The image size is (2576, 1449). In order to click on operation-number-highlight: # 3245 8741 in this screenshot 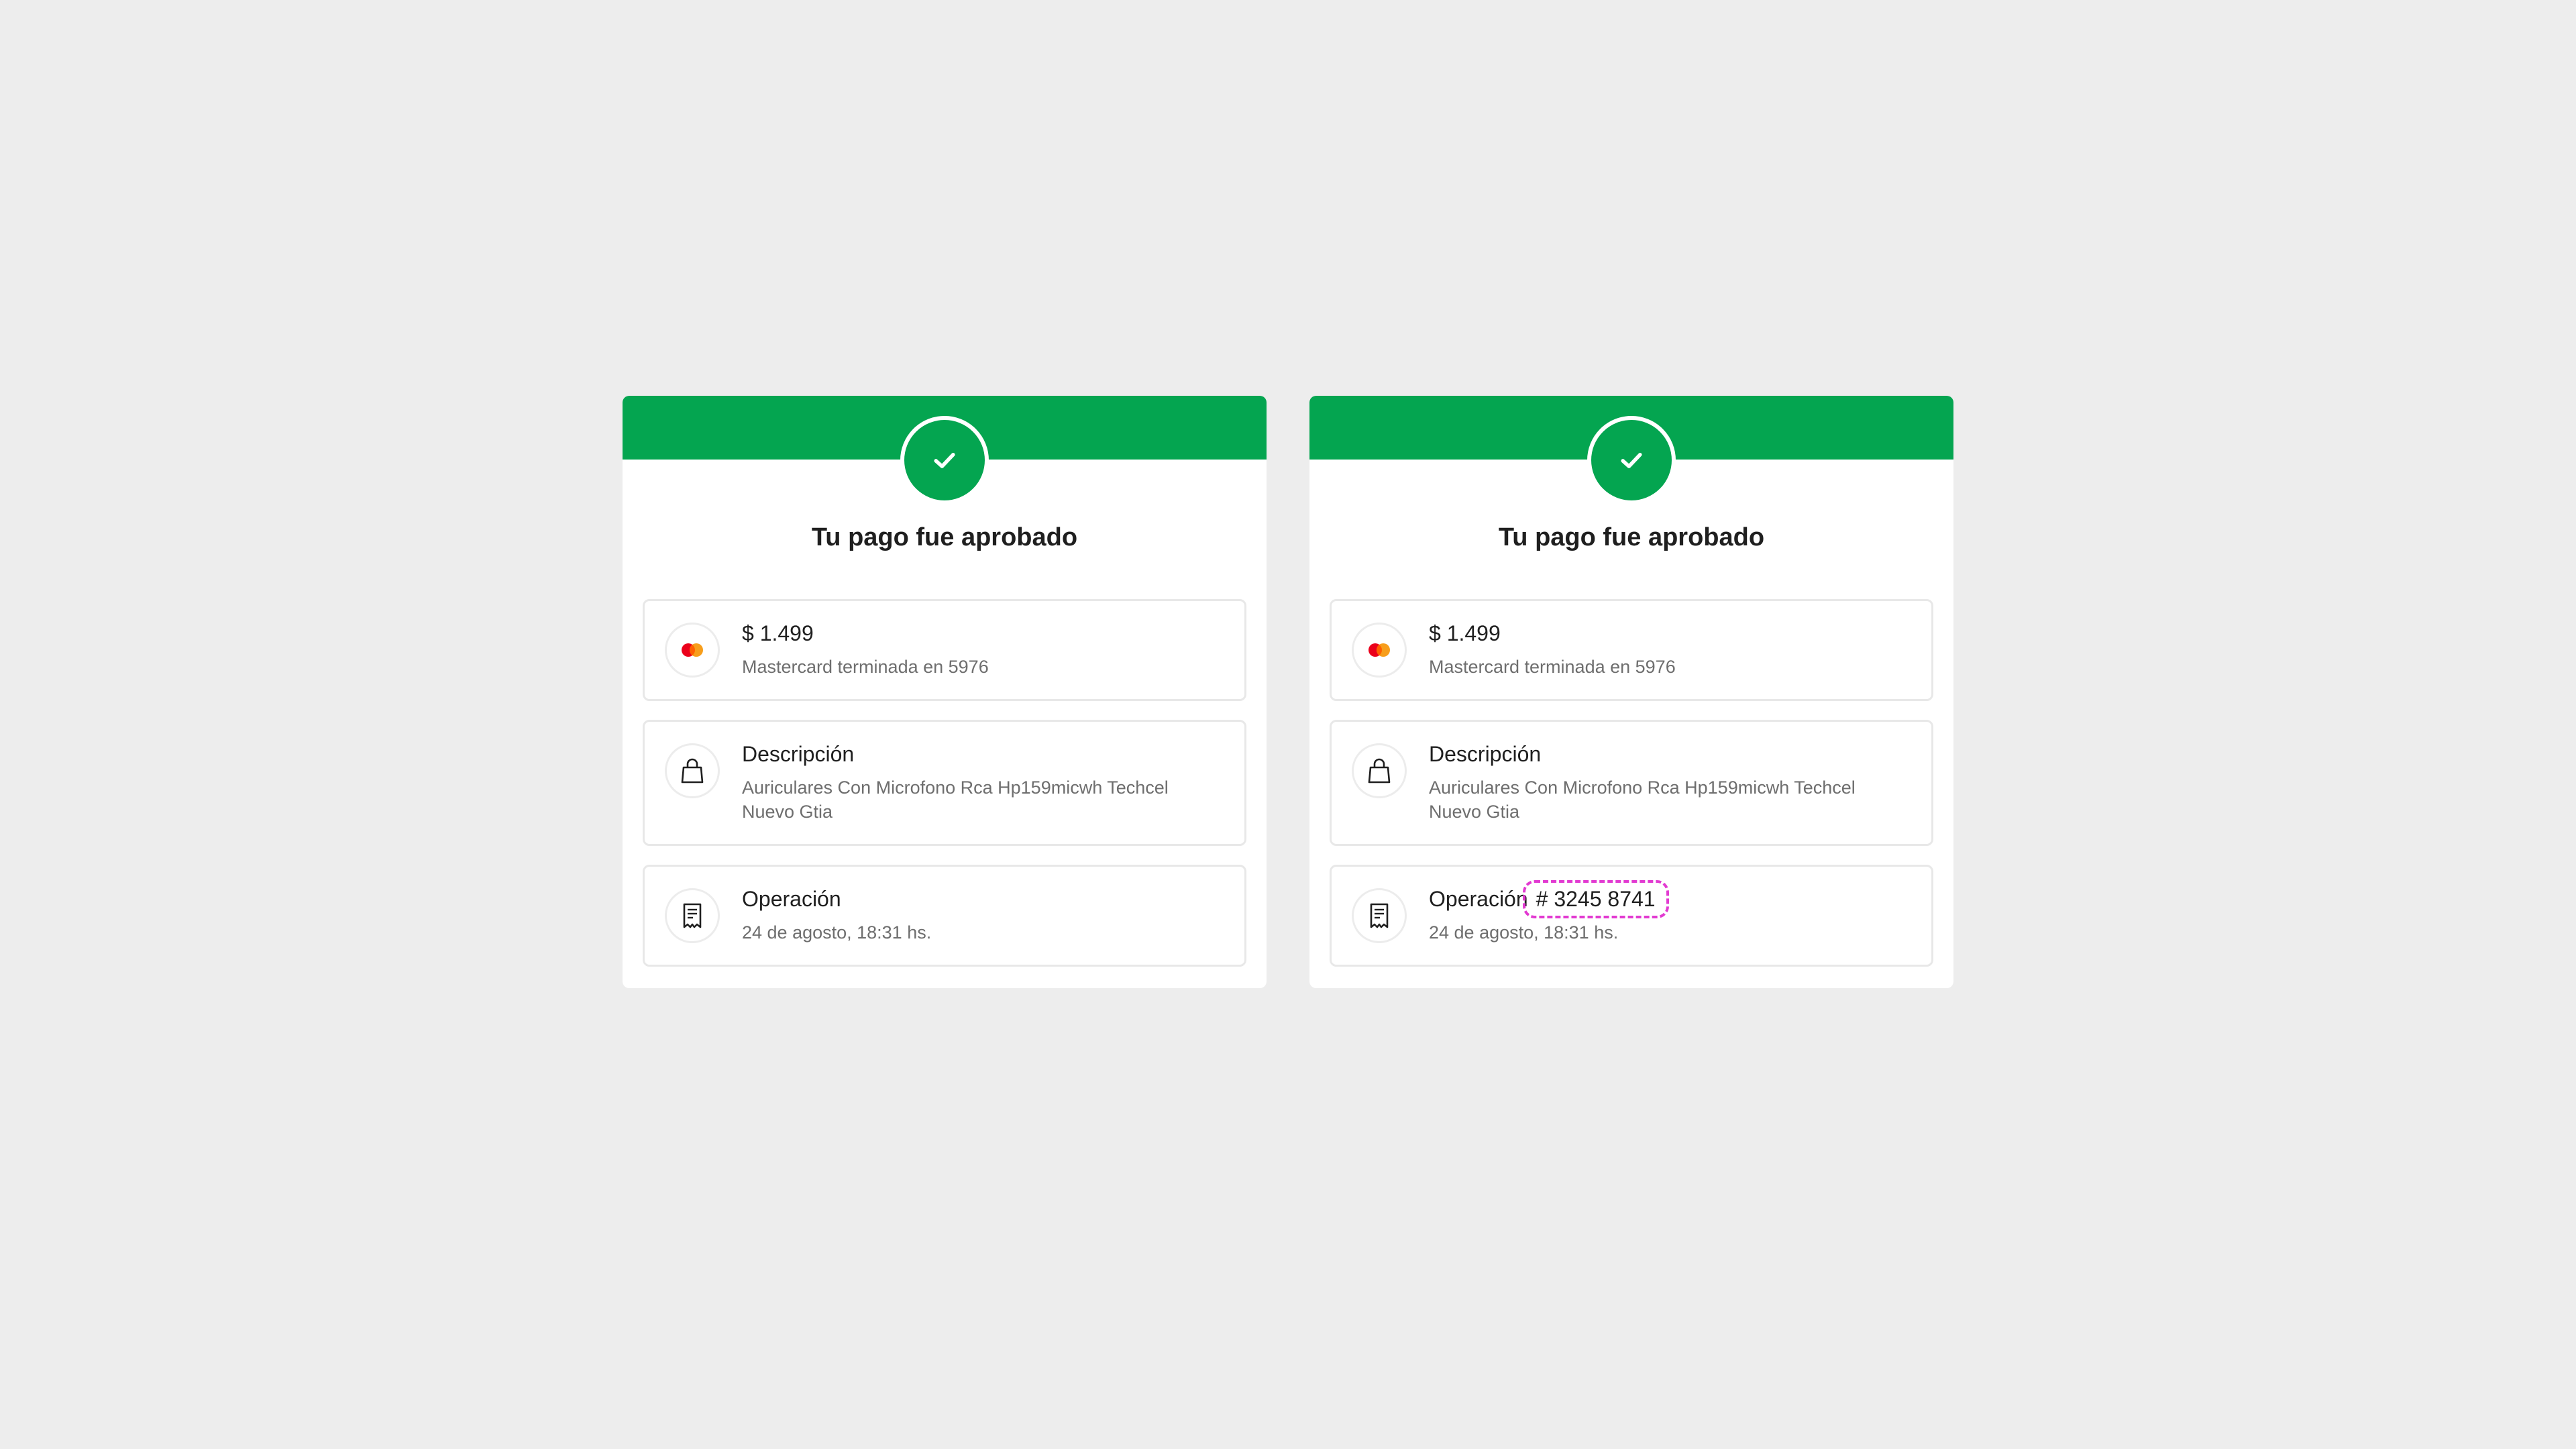, I will do `click(1595, 899)`.